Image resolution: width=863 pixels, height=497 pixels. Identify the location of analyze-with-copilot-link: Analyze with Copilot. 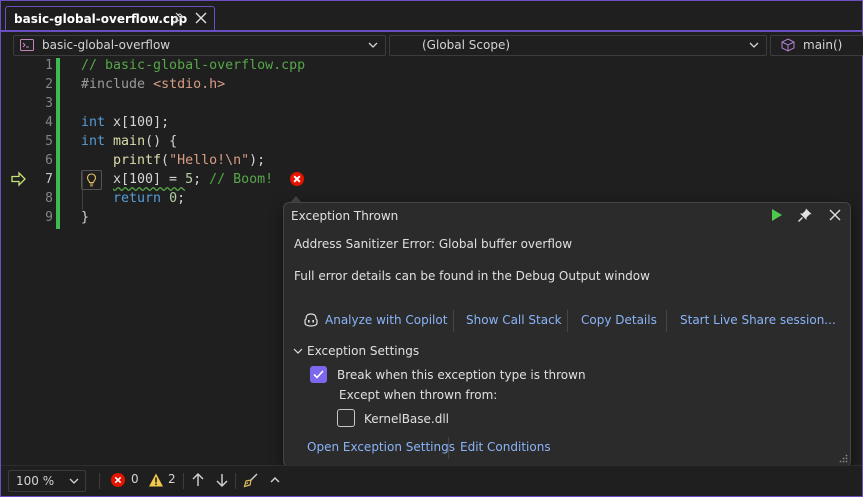
(386, 320).